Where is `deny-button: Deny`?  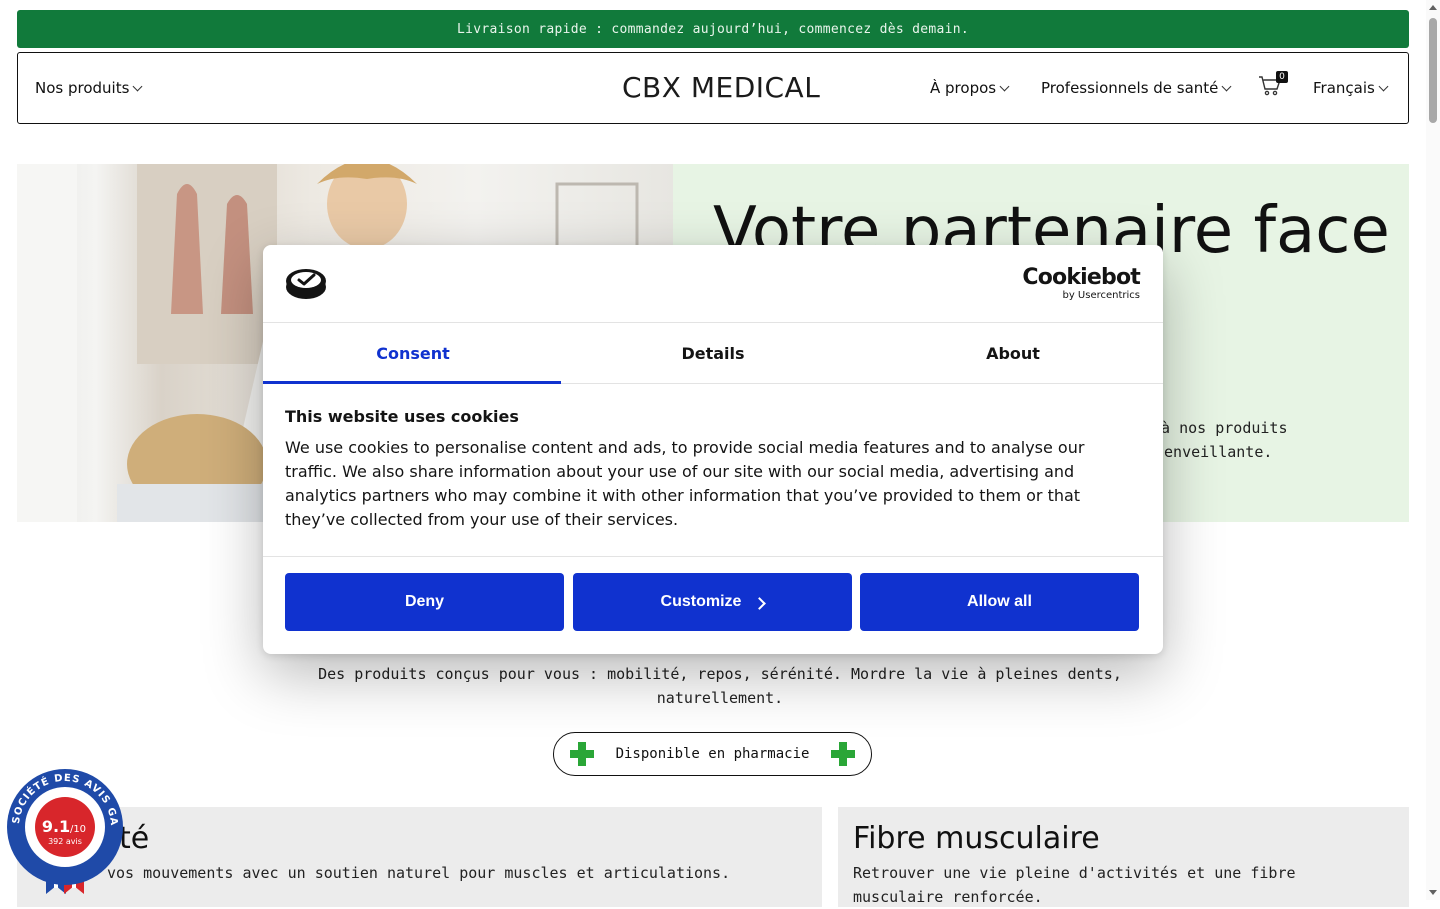
deny-button: Deny is located at coordinates (424, 602).